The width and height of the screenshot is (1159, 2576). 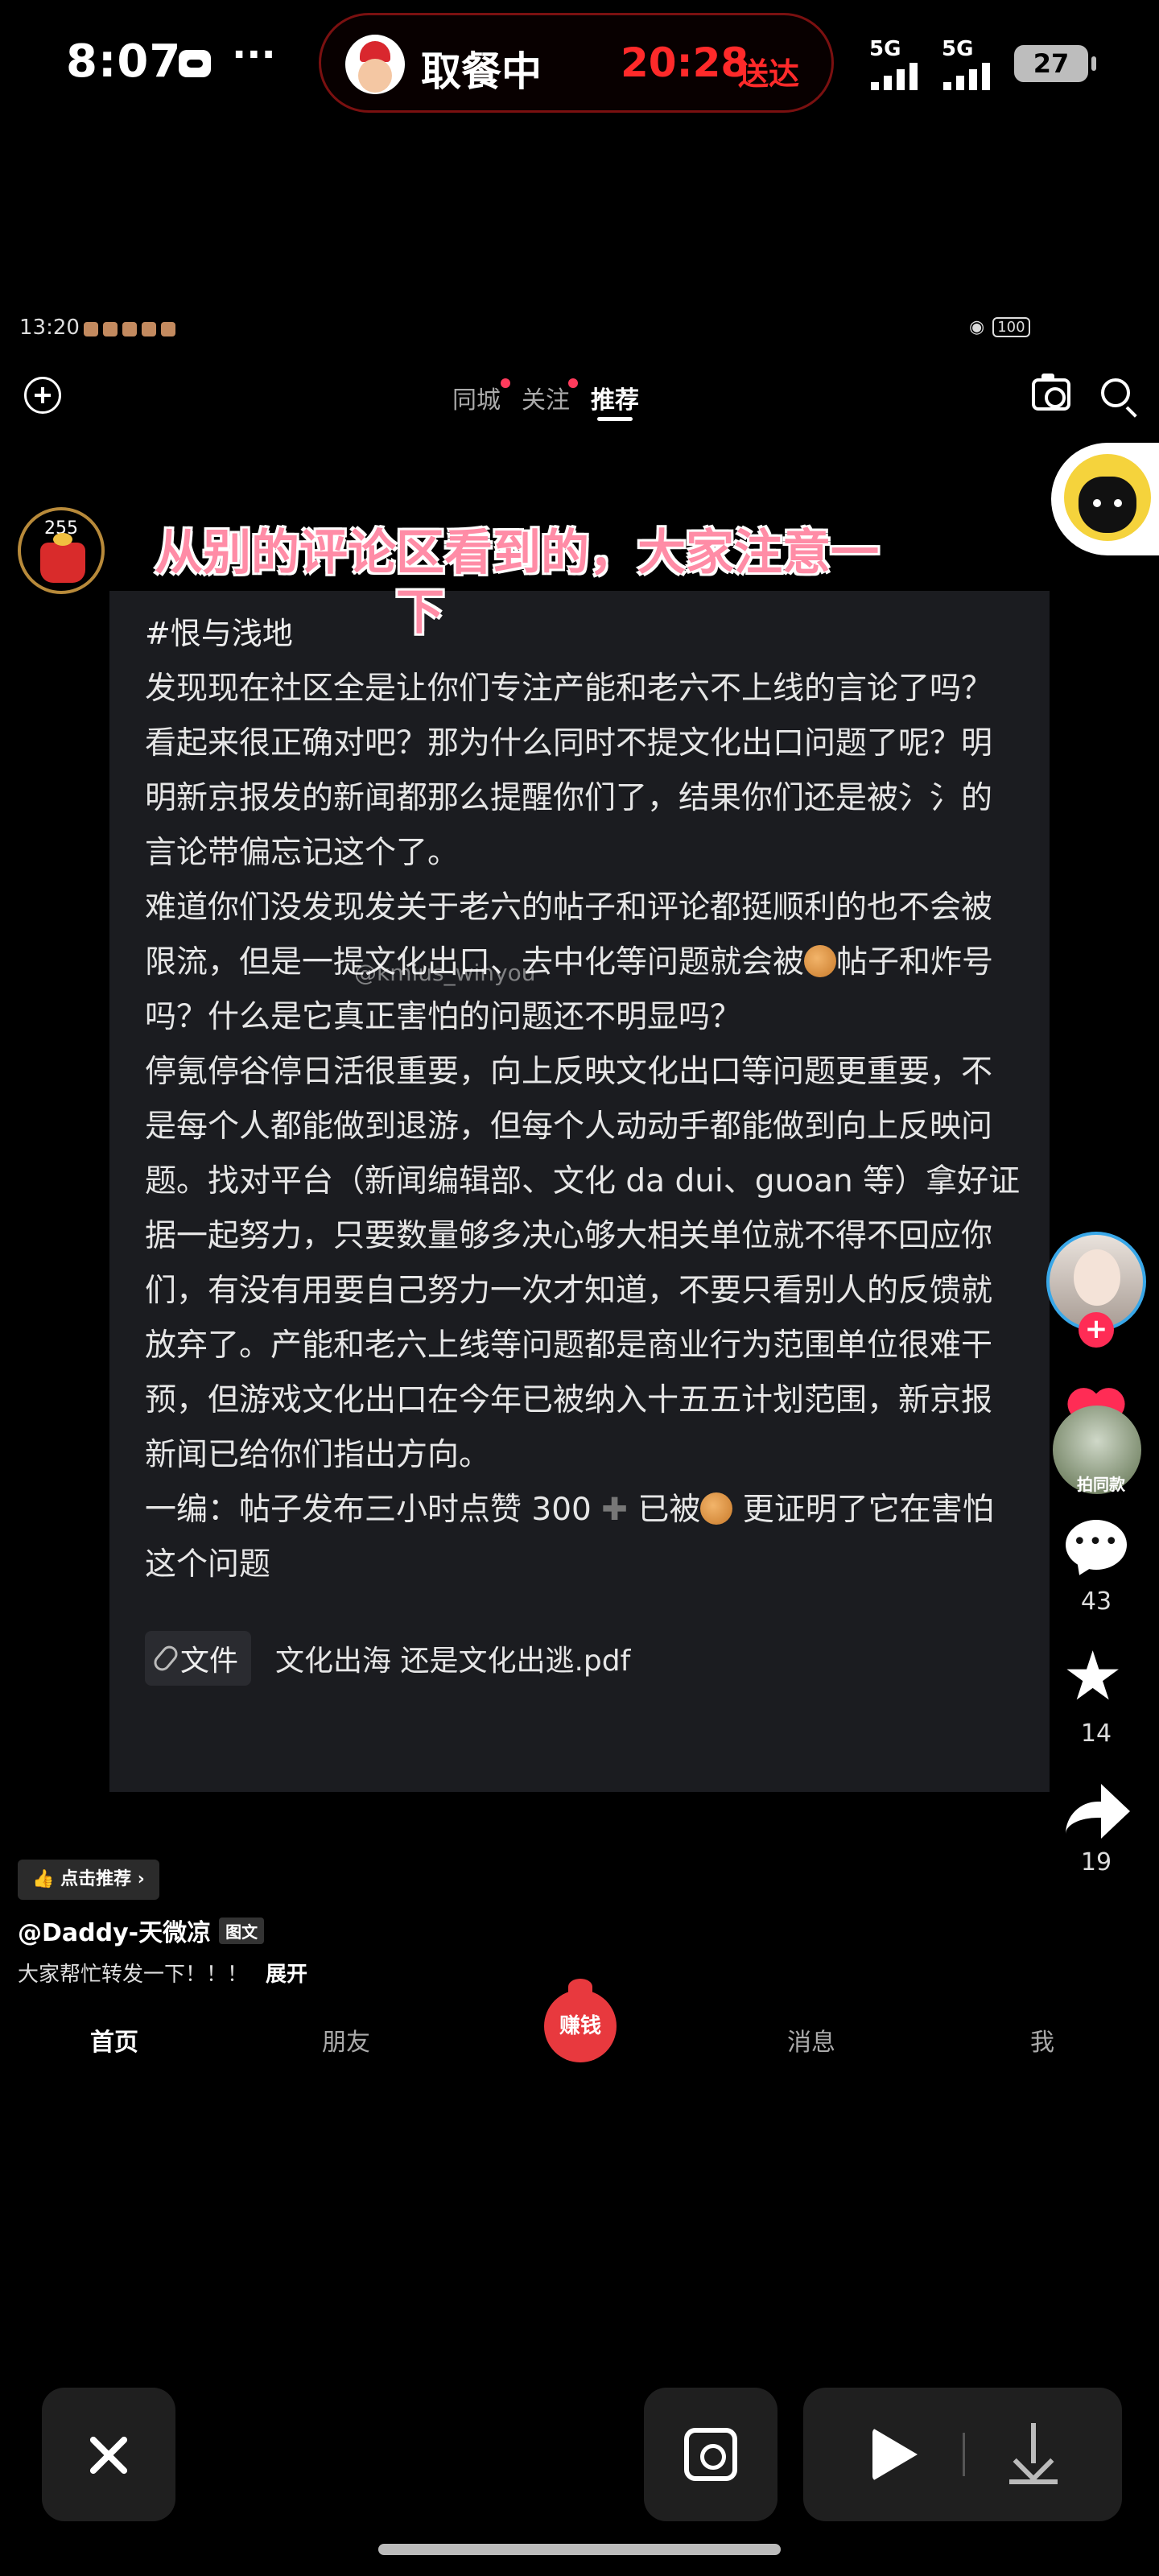 What do you see at coordinates (88, 1880) in the screenshot?
I see `recommend-chip: 👍 点击推荐 ›` at bounding box center [88, 1880].